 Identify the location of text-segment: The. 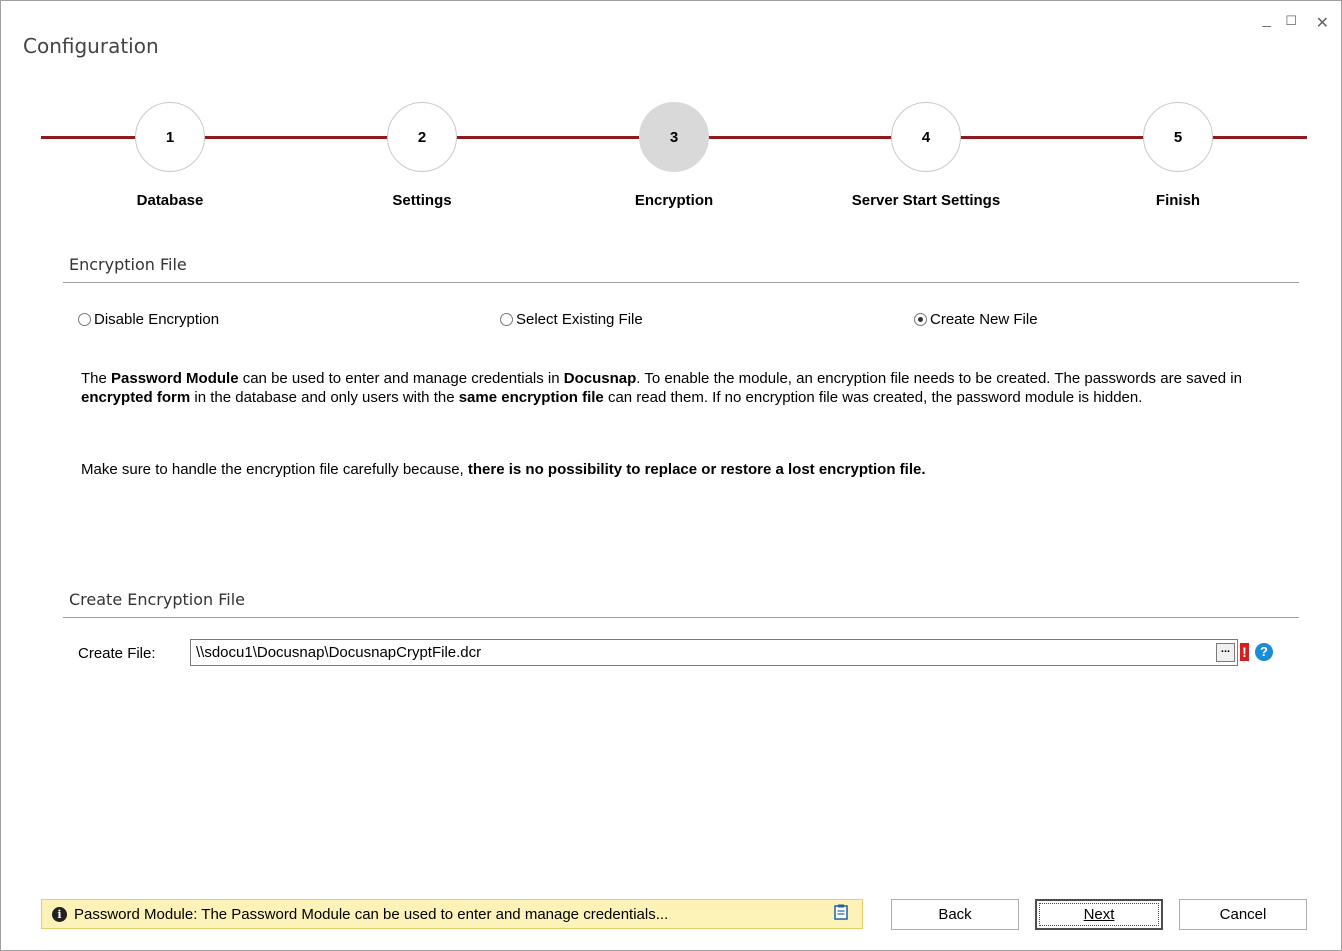
(96, 378).